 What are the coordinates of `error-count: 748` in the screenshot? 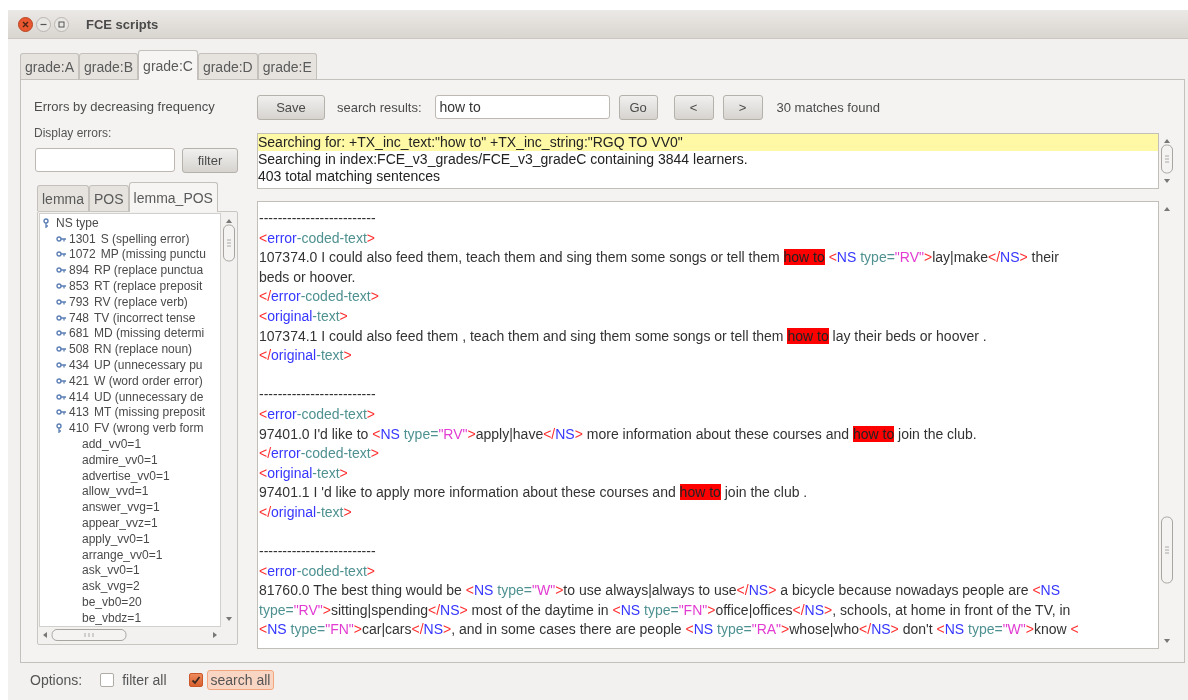 It's located at (79, 317).